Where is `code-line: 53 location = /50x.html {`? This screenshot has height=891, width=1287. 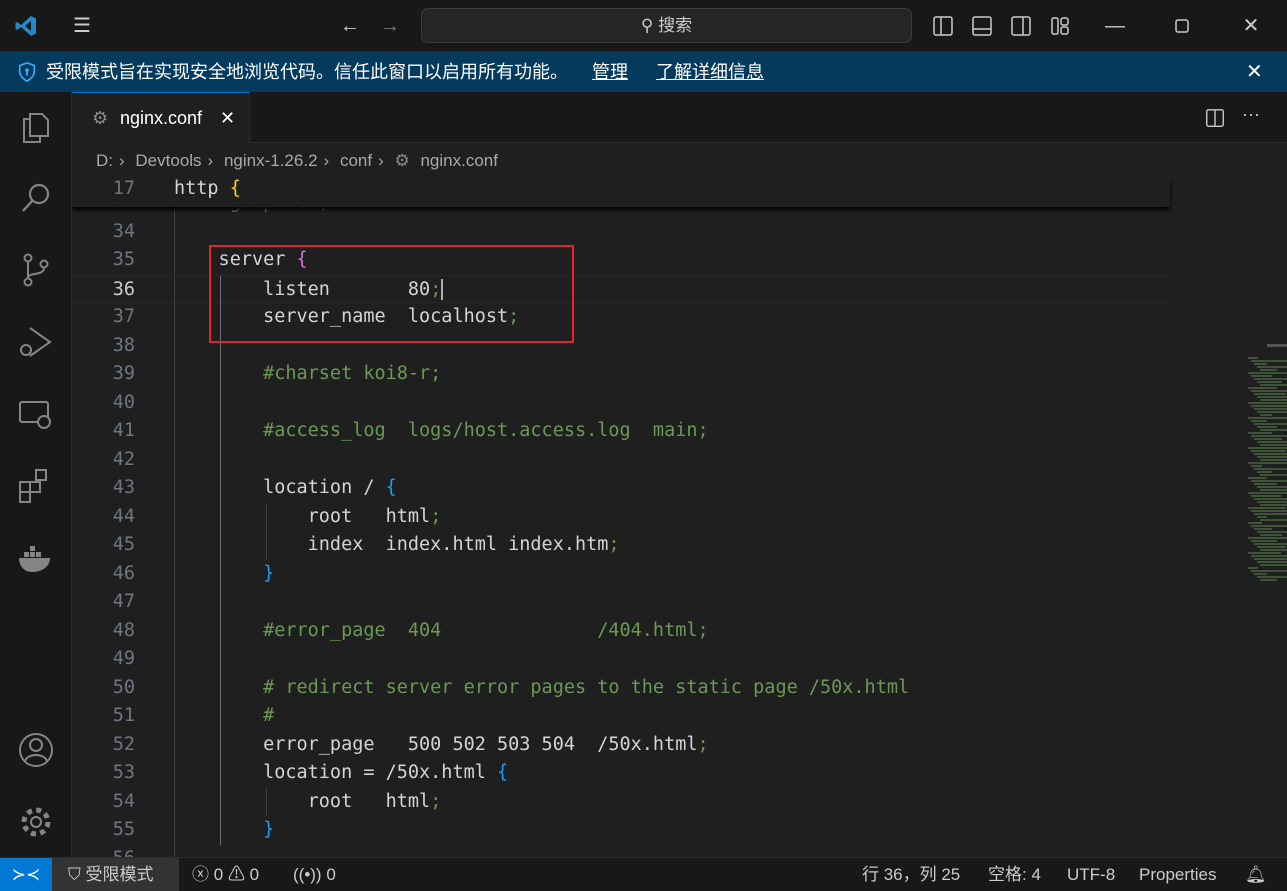
code-line: 53 location = /50x.html { is located at coordinates (621, 773).